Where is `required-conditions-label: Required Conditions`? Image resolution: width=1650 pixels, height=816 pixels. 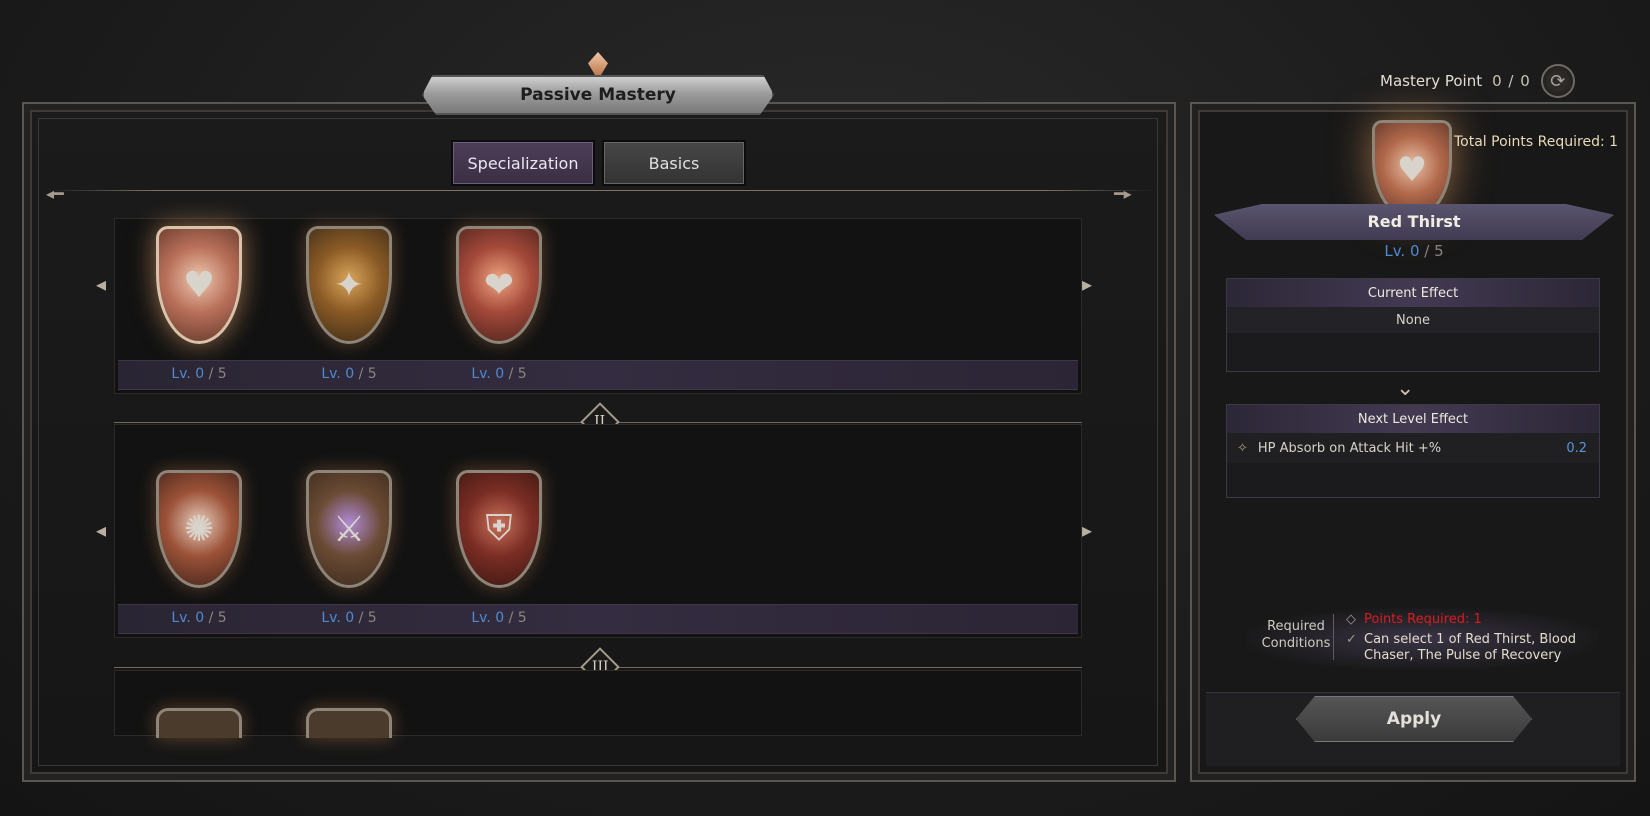
required-conditions-label: Required Conditions is located at coordinates (1296, 635).